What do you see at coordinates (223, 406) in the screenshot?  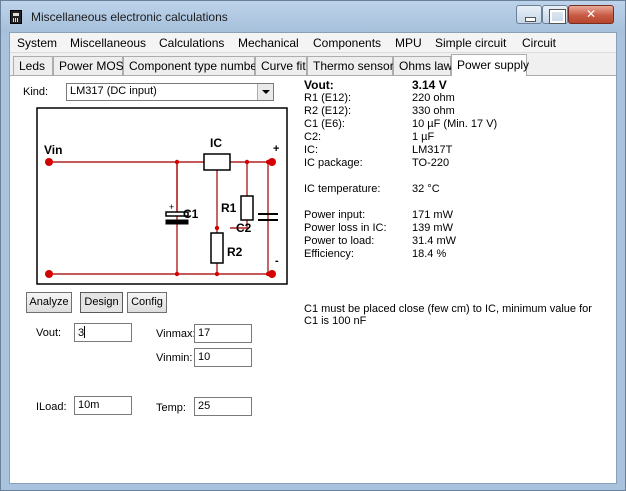 I see `temp-input: 25` at bounding box center [223, 406].